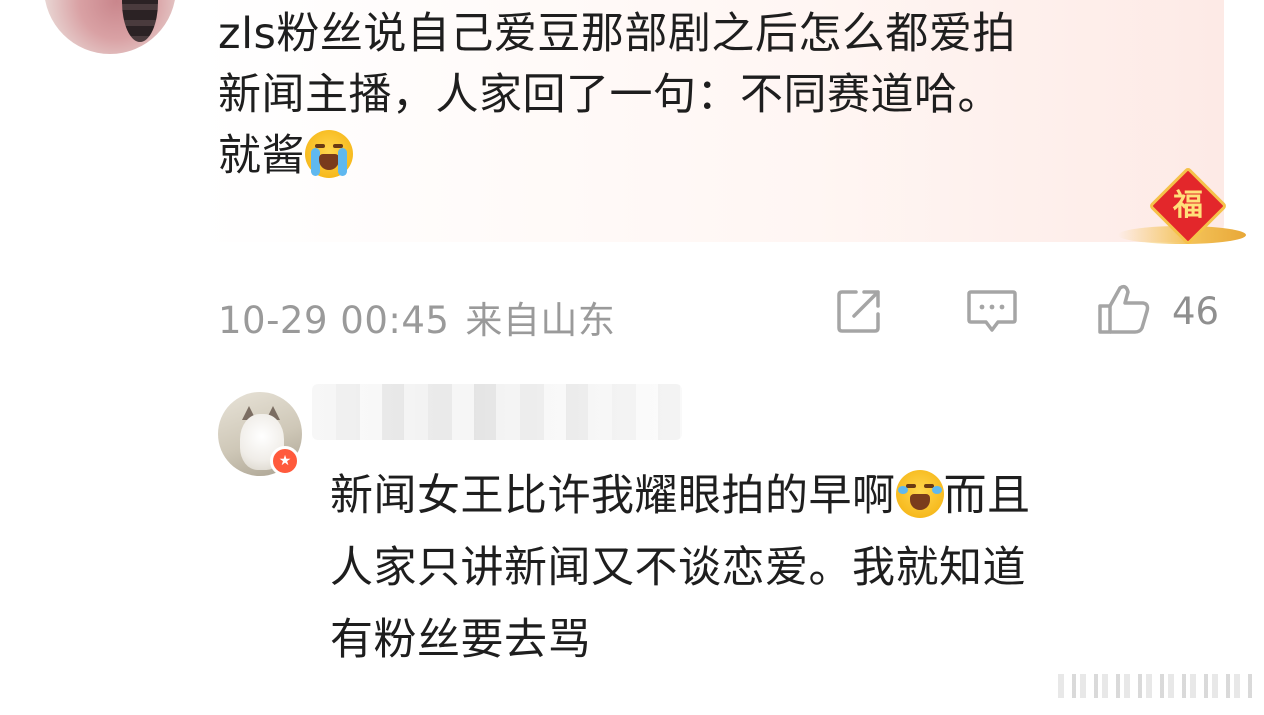 This screenshot has height=715, width=1264. What do you see at coordinates (497, 412) in the screenshot?
I see `blurred-username` at bounding box center [497, 412].